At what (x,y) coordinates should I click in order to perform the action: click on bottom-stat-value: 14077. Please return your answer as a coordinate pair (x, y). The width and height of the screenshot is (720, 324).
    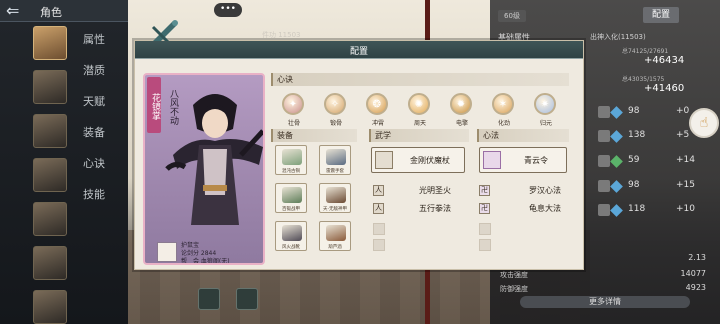
    Looking at the image, I should click on (693, 273).